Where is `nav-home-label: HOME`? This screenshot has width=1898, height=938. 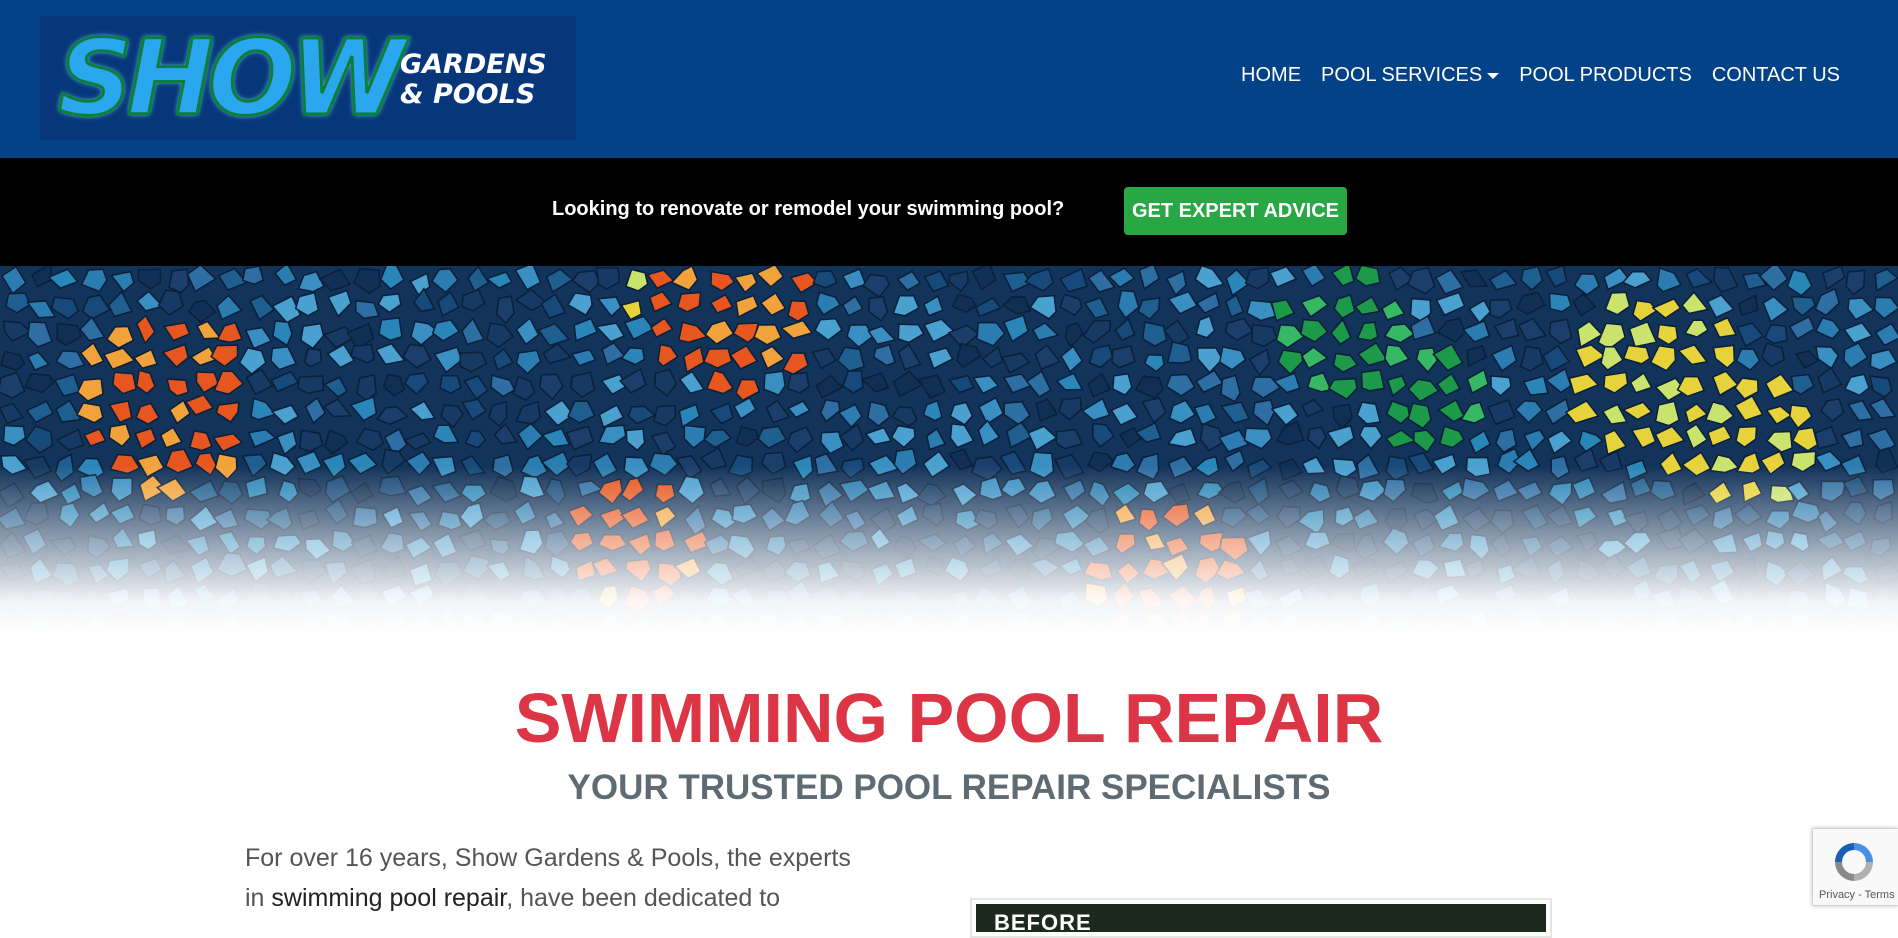 nav-home-label: HOME is located at coordinates (1271, 75).